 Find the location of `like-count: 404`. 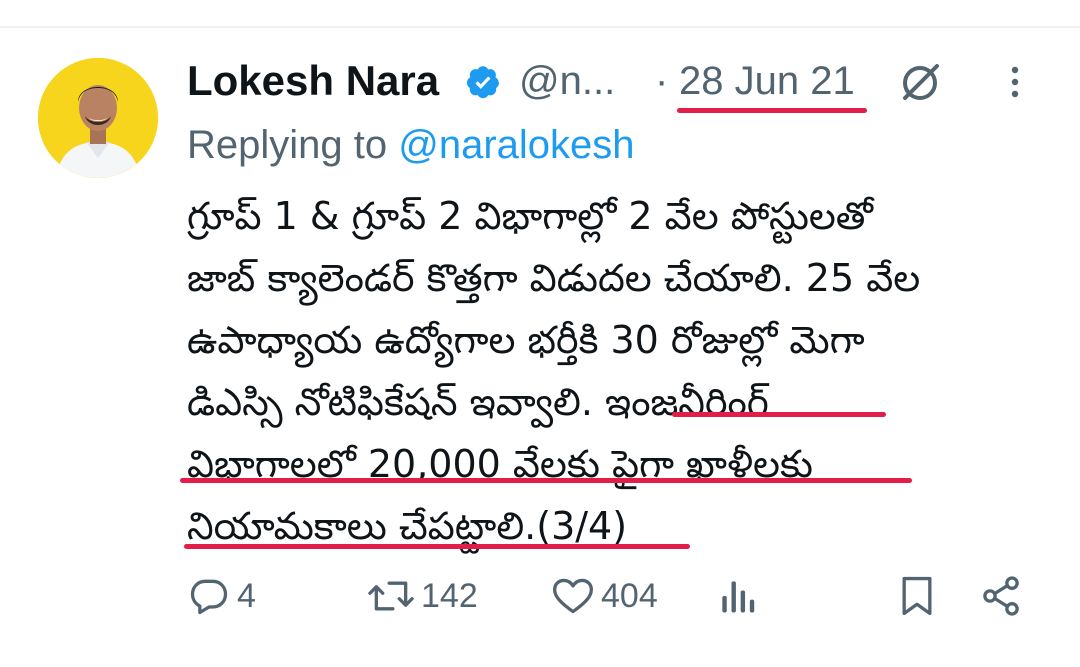

like-count: 404 is located at coordinates (629, 595).